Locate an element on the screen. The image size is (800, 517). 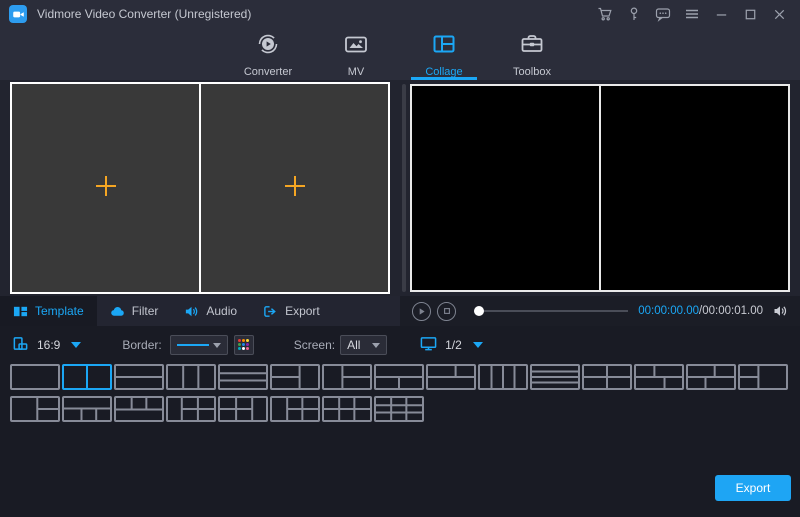
add-video-plus-icon is located at coordinates (106, 188).